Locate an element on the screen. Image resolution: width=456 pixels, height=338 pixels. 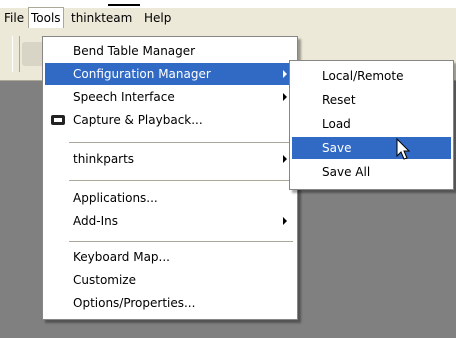
menu-item-load: Load is located at coordinates (371, 124).